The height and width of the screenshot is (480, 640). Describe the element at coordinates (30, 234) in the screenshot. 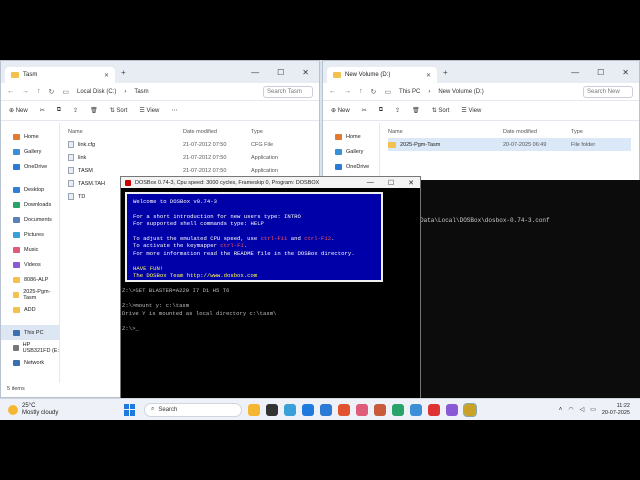

I see `sidebar-item: Pictures` at that location.